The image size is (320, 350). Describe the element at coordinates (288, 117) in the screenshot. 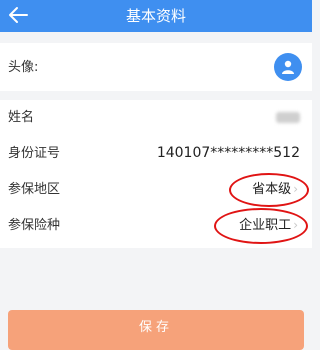

I see `name-value-redacted` at that location.